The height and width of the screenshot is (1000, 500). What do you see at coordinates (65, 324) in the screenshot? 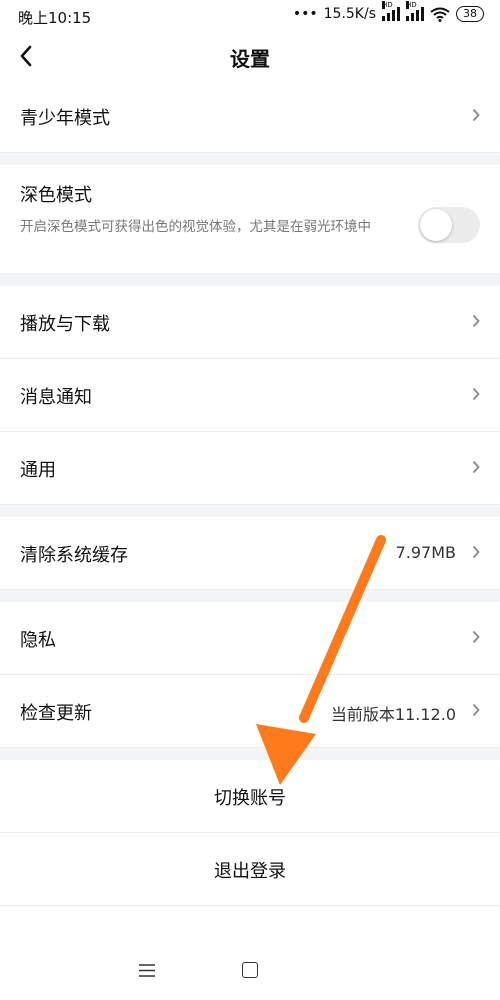
I see `setting-label: 播放与下载` at bounding box center [65, 324].